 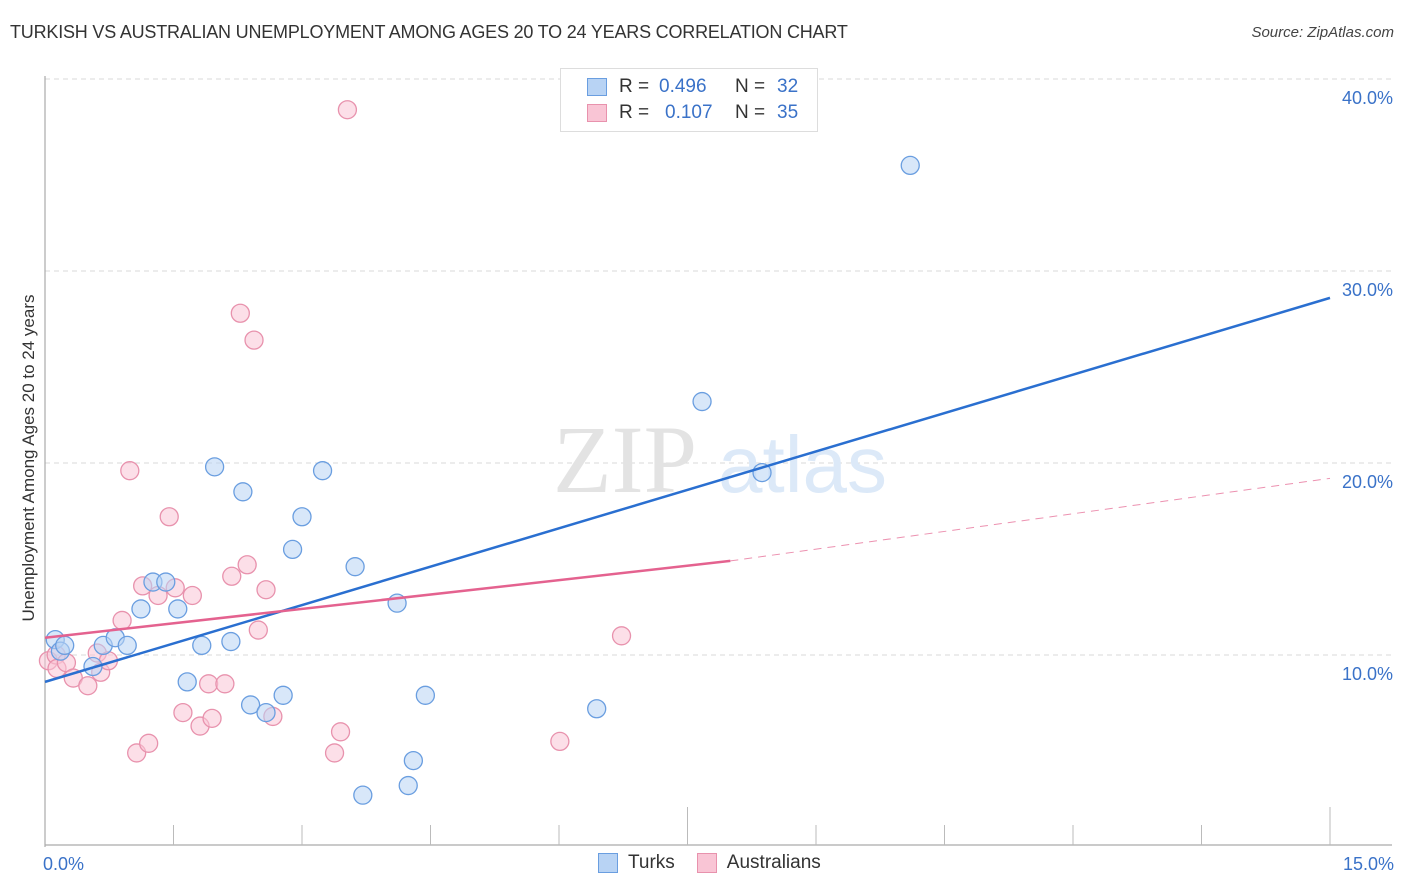 I want to click on r-value: 0.496, so click(x=683, y=86).